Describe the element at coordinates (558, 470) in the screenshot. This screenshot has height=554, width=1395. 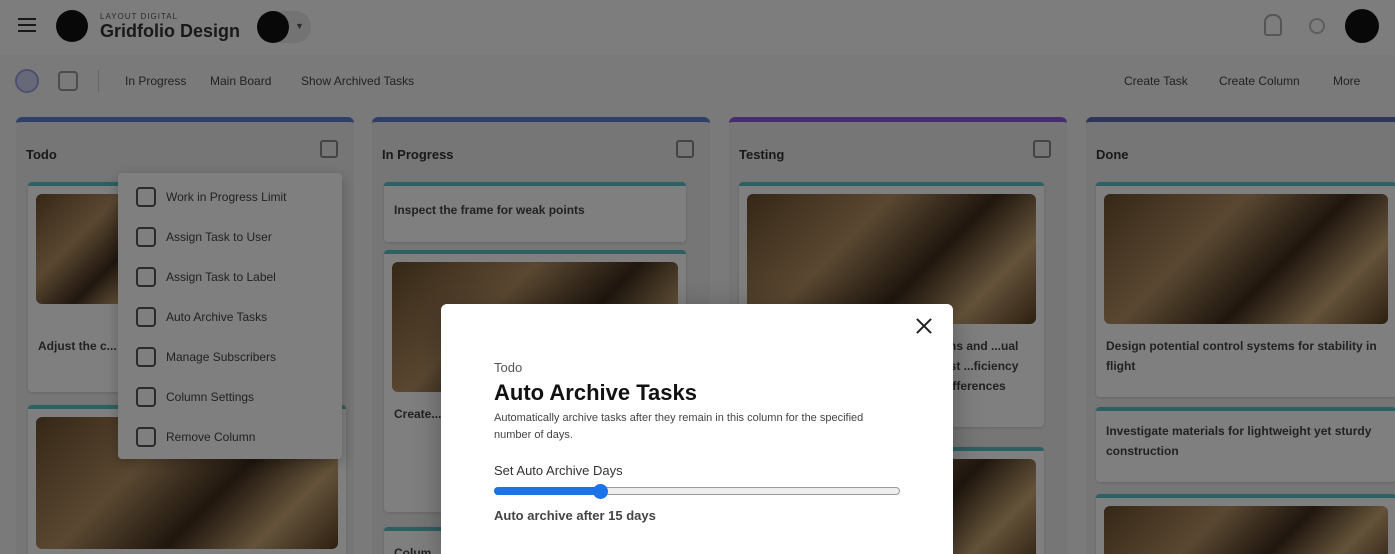
I see `slider-label: Set Auto Archive Days` at that location.